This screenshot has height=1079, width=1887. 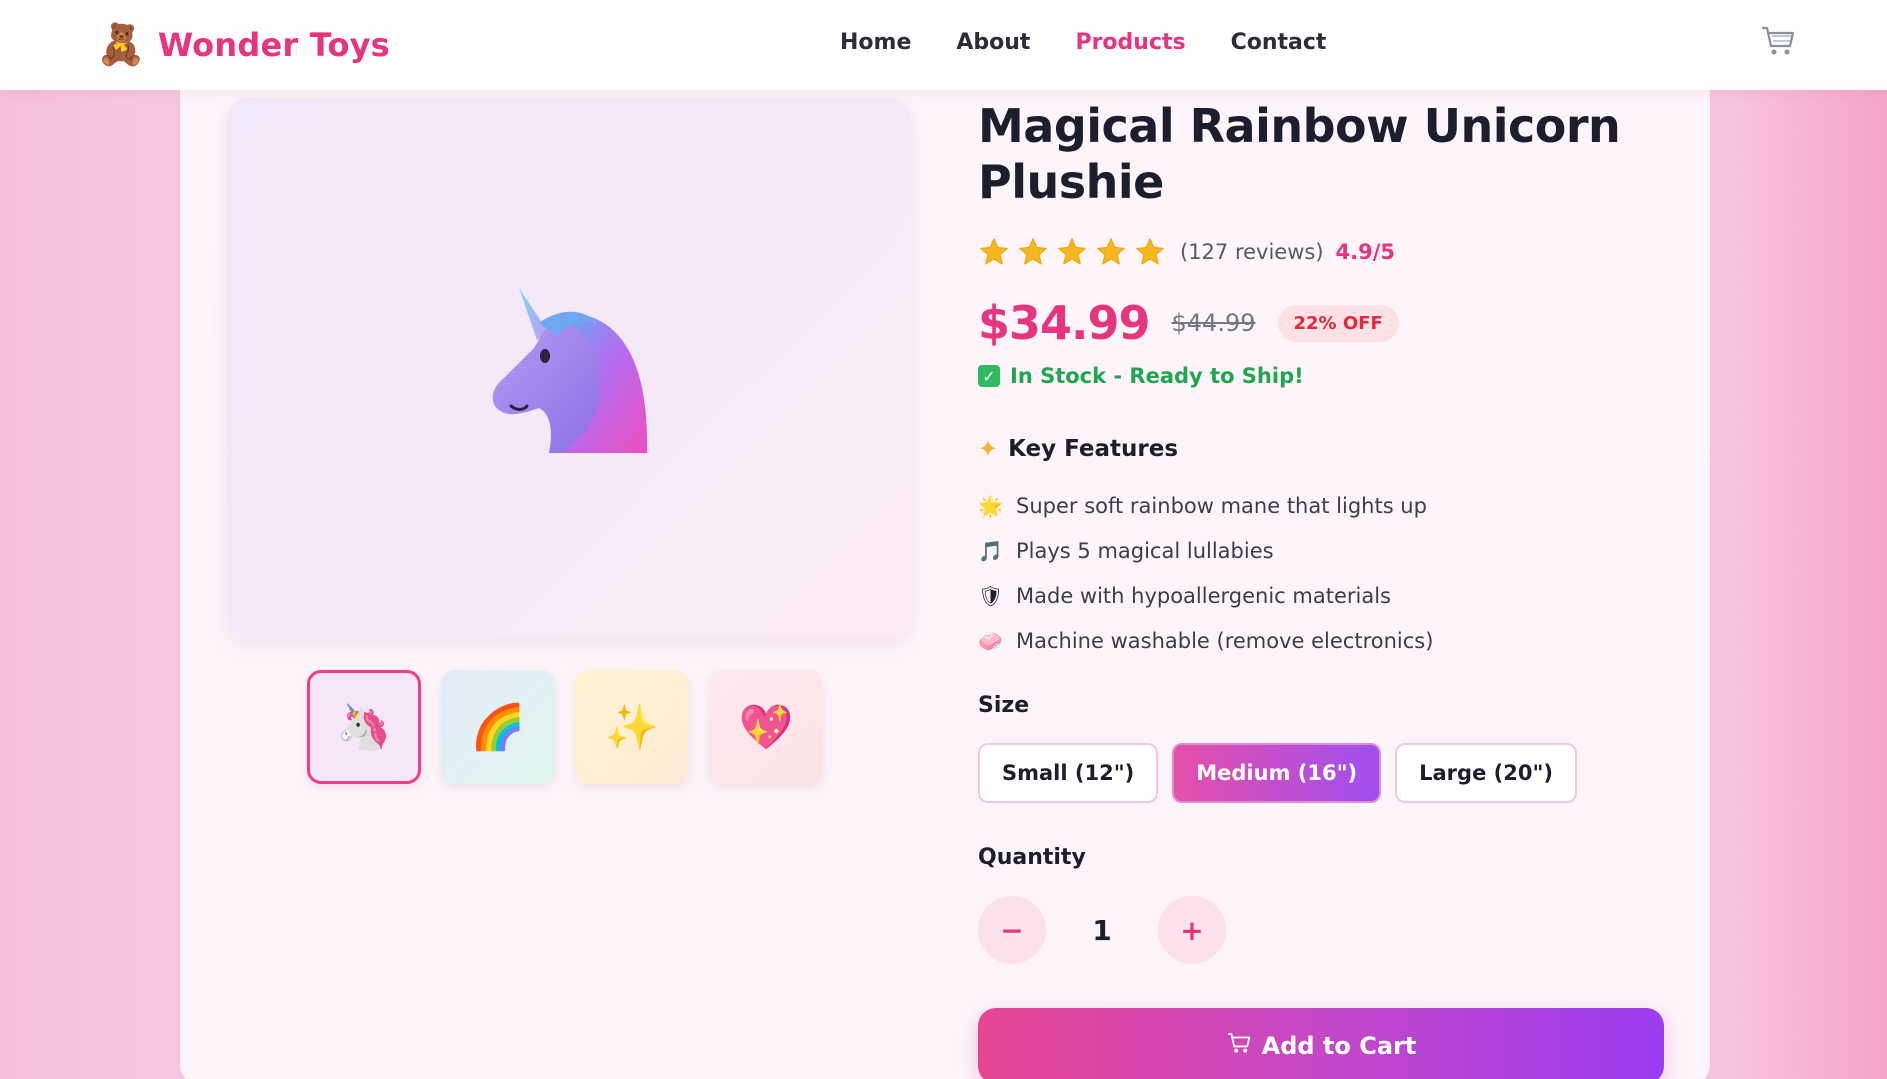 What do you see at coordinates (1323, 154) in the screenshot?
I see `product-title: Magical Rainbow Unicorn Plushie` at bounding box center [1323, 154].